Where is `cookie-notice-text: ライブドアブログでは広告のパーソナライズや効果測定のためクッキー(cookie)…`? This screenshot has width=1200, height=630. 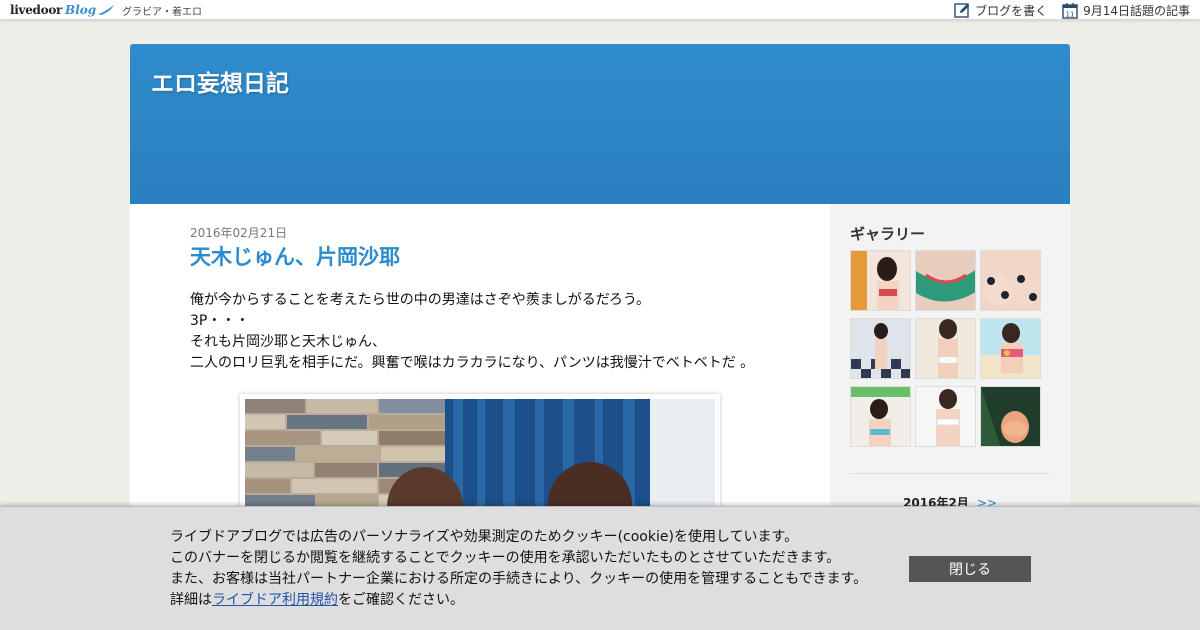 cookie-notice-text: ライブドアブログでは広告のパーソナライズや効果測定のためクッキー(cookie)… is located at coordinates (518, 569).